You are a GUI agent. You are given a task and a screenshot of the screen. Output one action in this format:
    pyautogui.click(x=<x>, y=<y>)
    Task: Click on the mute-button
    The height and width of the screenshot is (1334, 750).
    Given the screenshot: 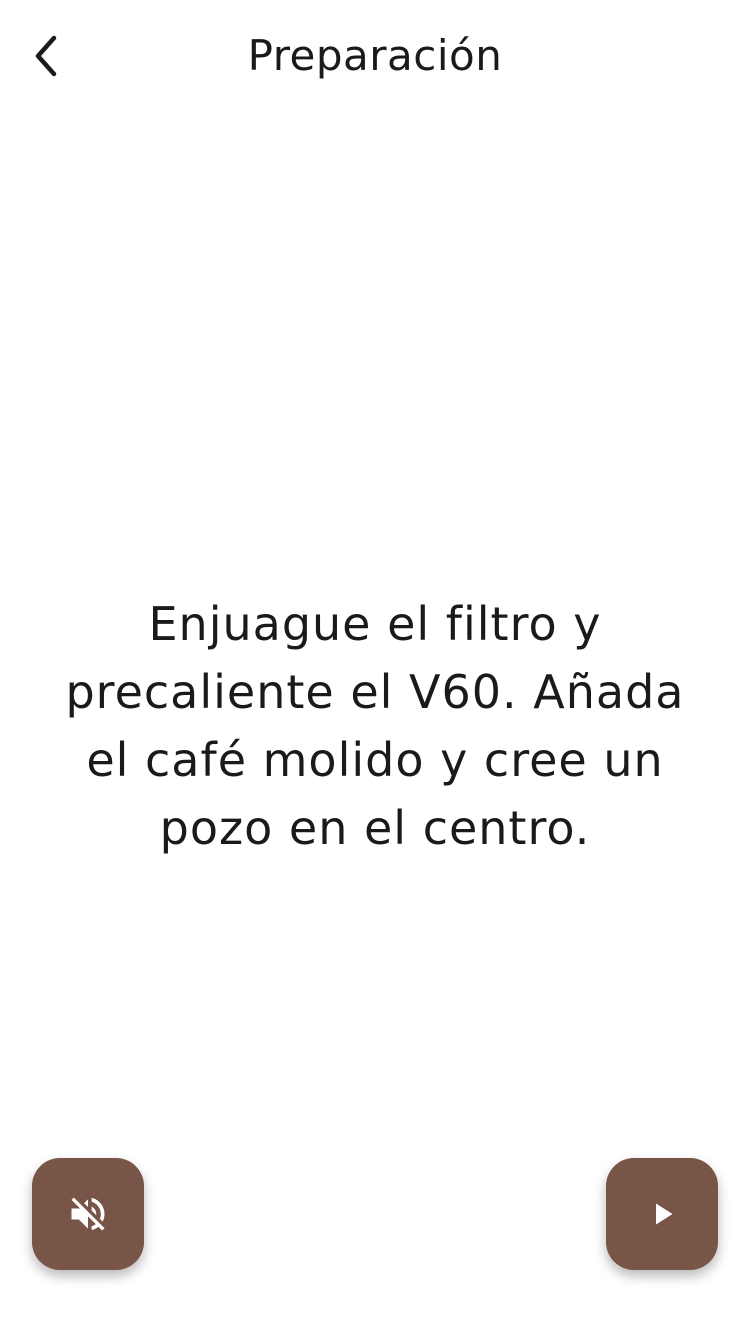 What is the action you would take?
    pyautogui.click(x=88, y=1214)
    